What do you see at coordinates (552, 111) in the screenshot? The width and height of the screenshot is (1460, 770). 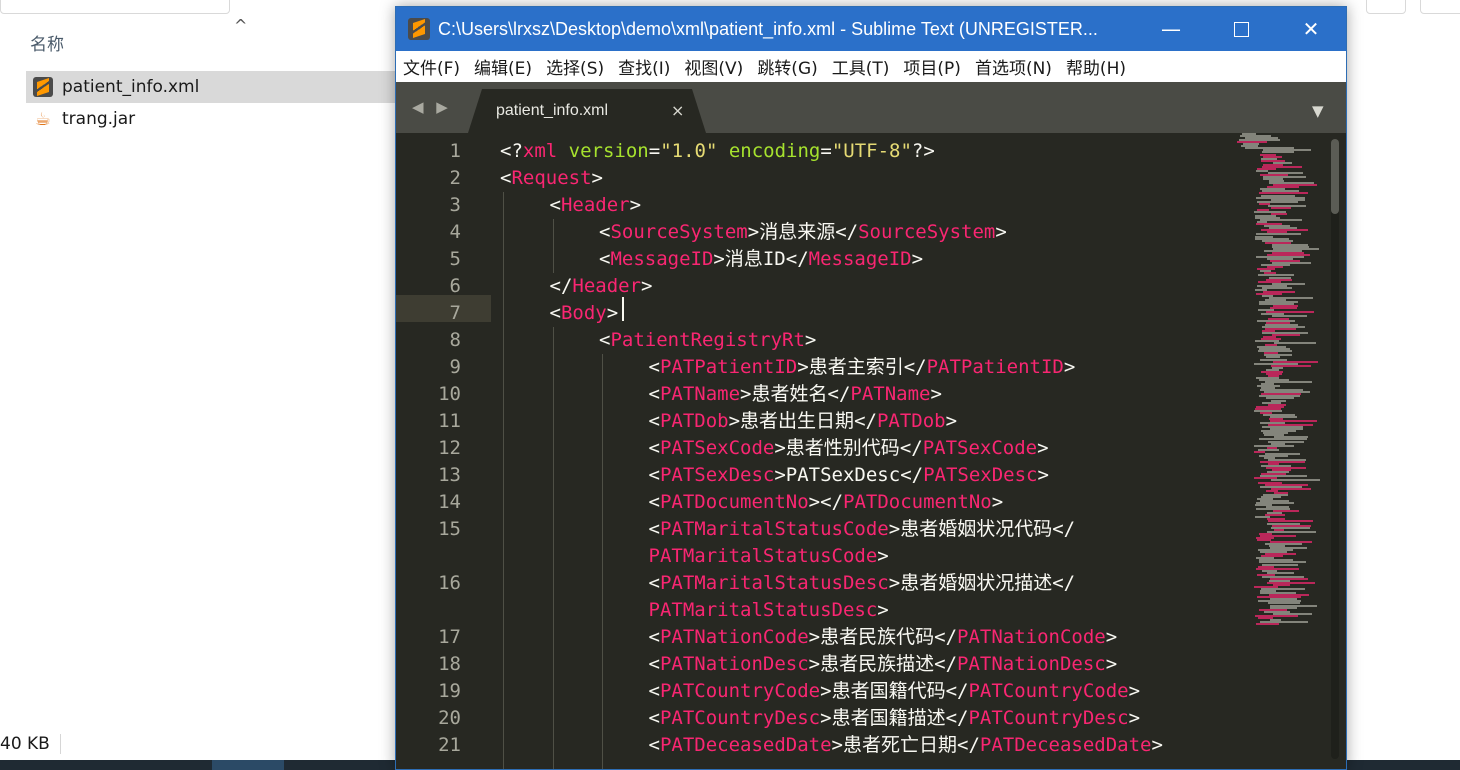 I see `tab-label: patient_info.xml` at bounding box center [552, 111].